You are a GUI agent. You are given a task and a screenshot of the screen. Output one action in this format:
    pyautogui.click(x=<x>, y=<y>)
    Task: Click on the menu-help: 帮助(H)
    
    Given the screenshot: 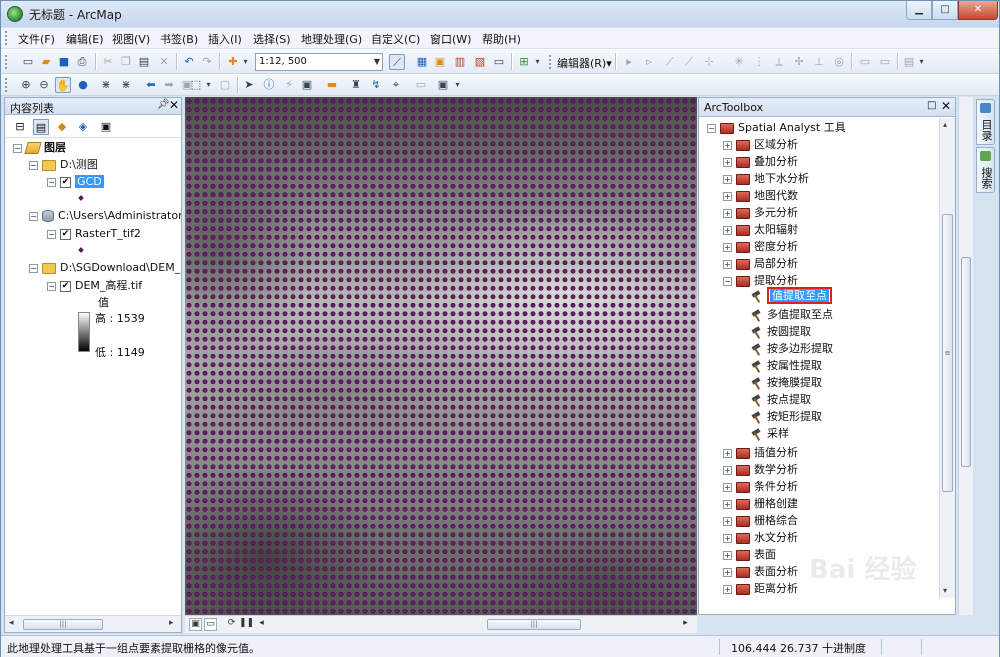 What is the action you would take?
    pyautogui.click(x=501, y=39)
    